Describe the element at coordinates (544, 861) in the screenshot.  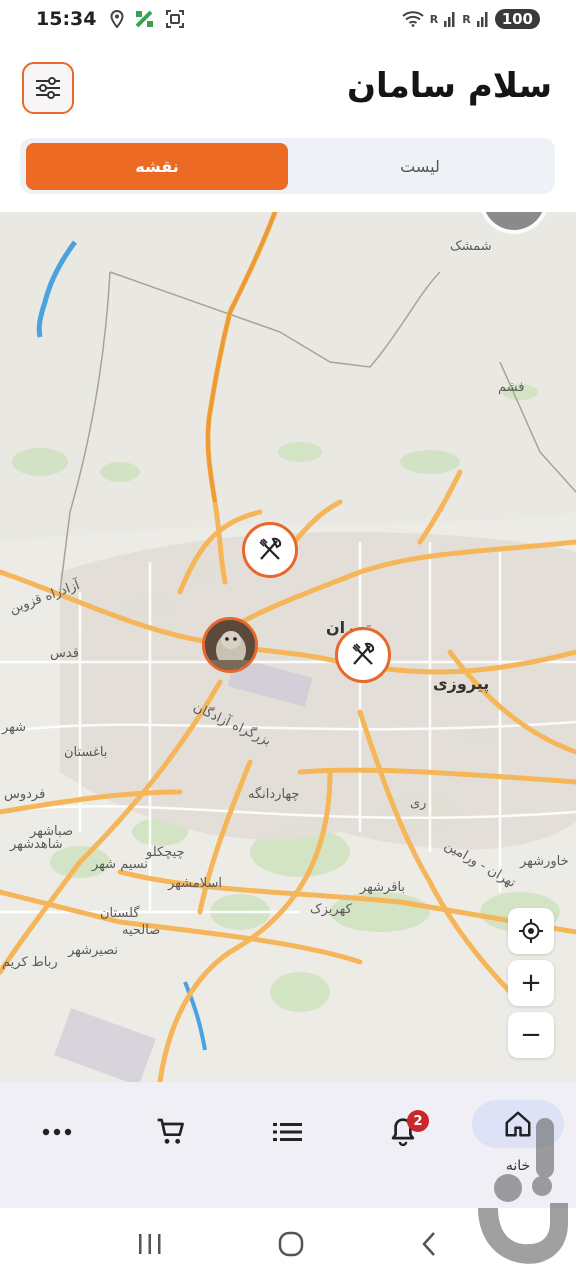
I see `map-label: خاورشهر` at that location.